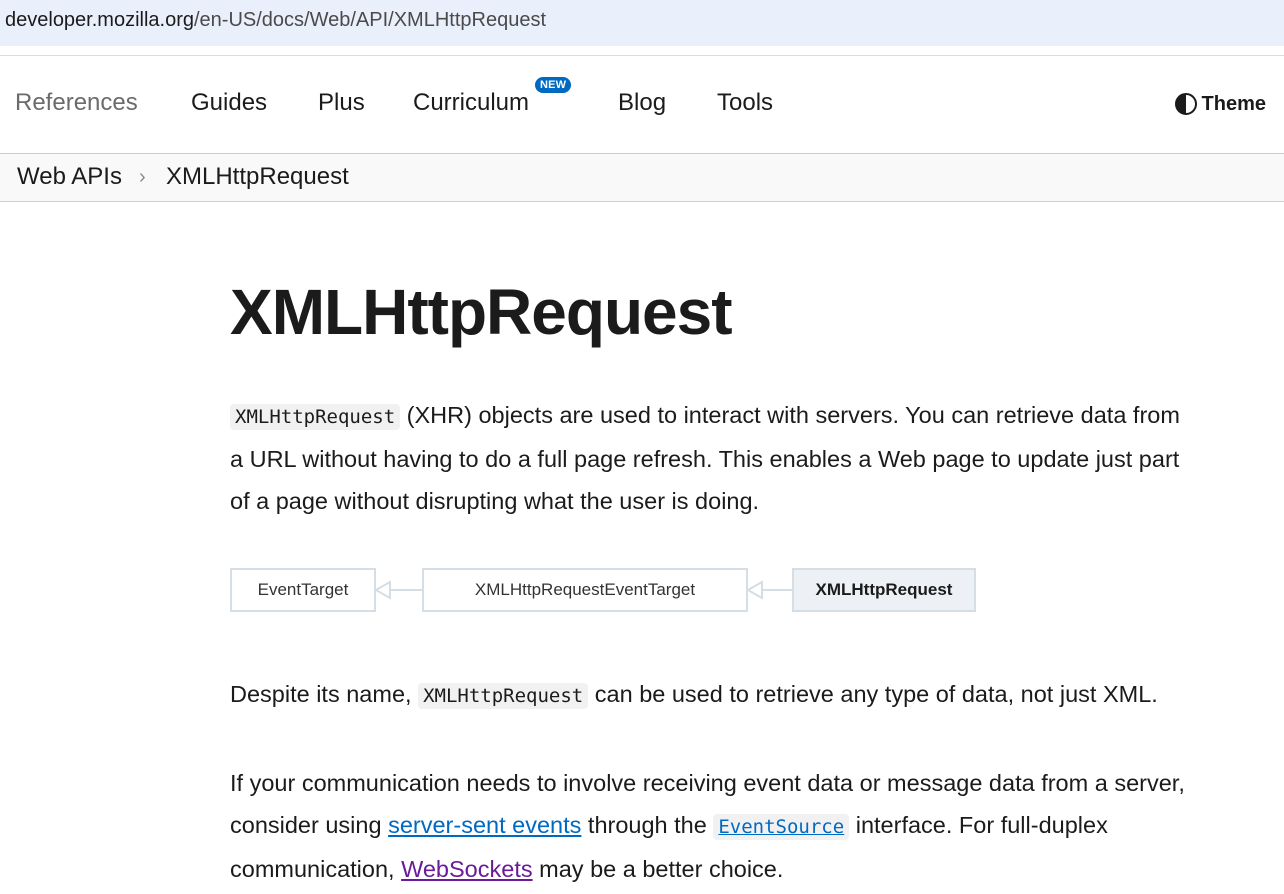 The height and width of the screenshot is (894, 1284). I want to click on url-host: developer.mozilla.org, so click(99, 20).